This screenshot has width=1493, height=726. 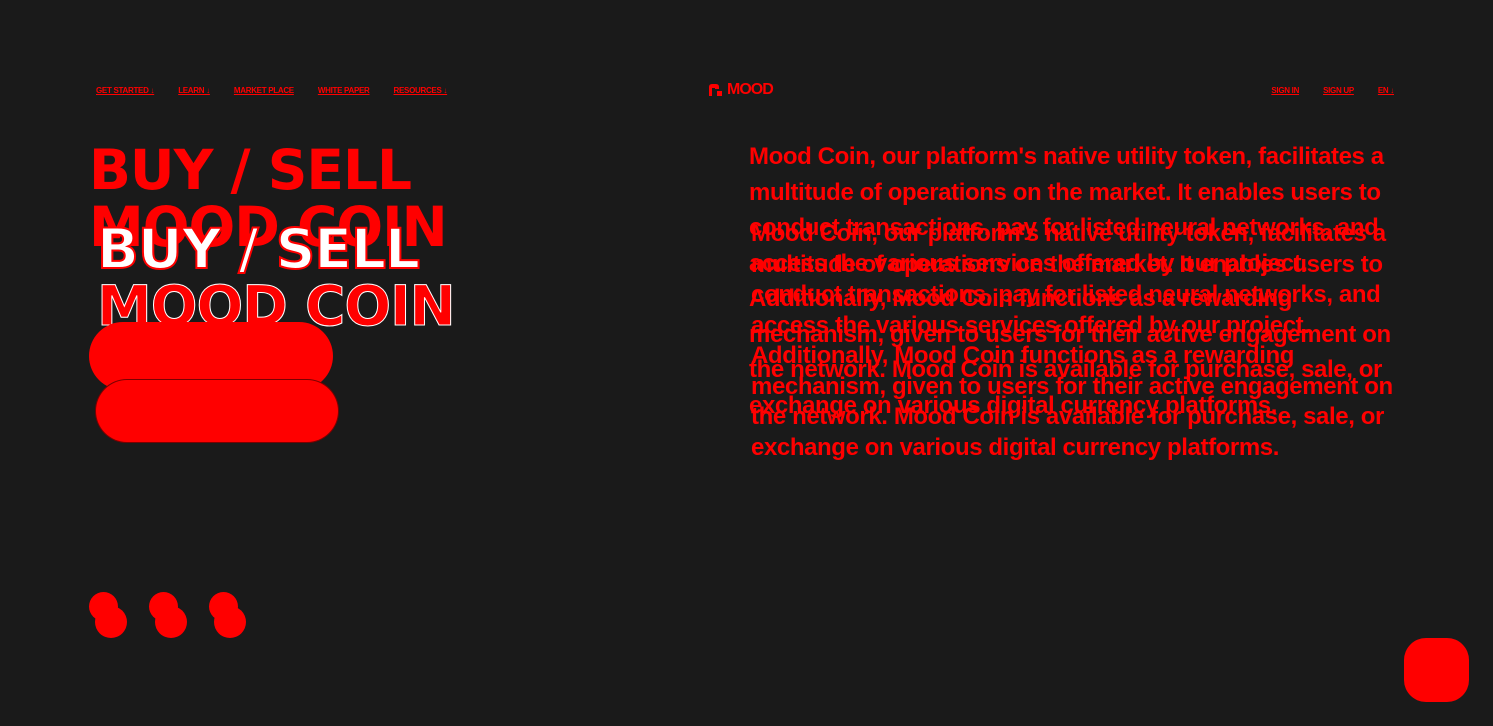 I want to click on nav-get-started: GET STARTED ↓, so click(x=125, y=90).